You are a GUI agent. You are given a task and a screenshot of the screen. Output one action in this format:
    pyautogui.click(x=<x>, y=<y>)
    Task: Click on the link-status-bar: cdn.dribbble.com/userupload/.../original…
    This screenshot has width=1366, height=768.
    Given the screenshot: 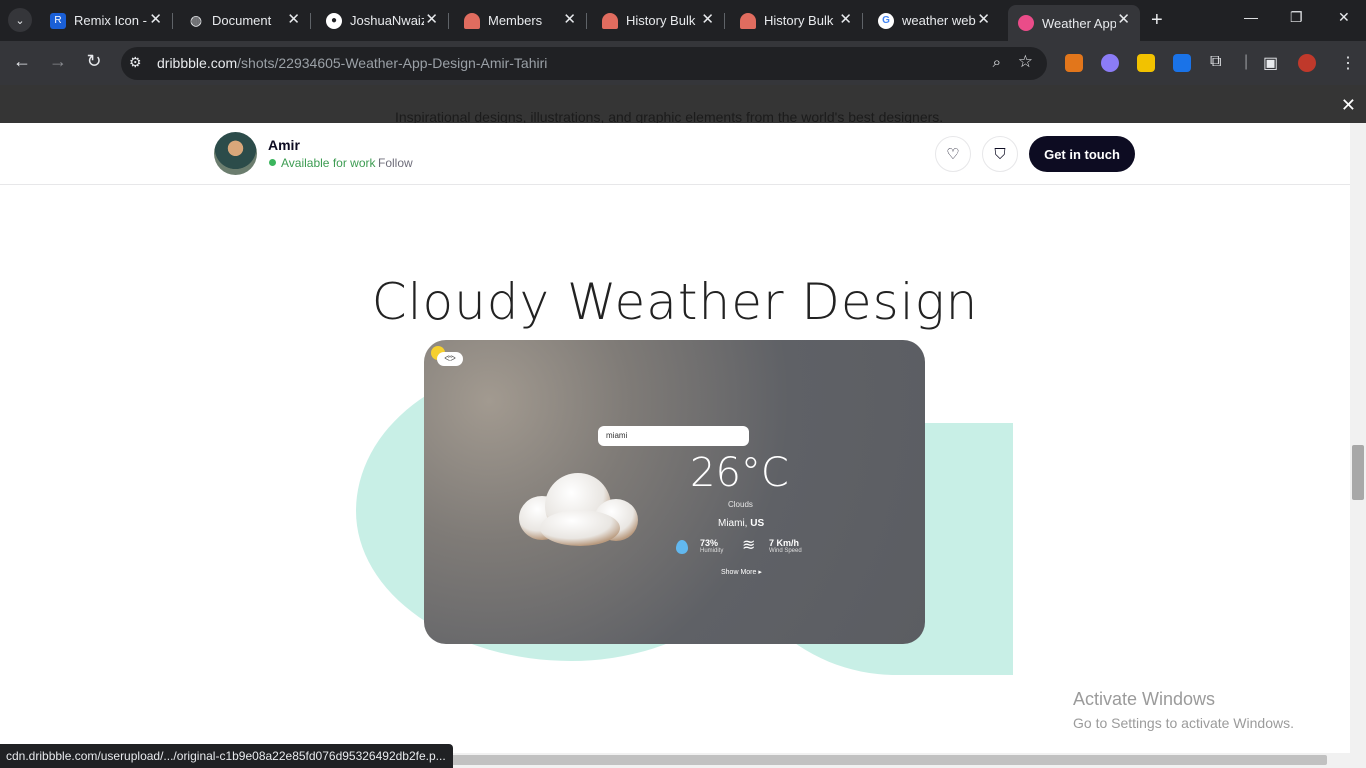 What is the action you would take?
    pyautogui.click(x=226, y=756)
    